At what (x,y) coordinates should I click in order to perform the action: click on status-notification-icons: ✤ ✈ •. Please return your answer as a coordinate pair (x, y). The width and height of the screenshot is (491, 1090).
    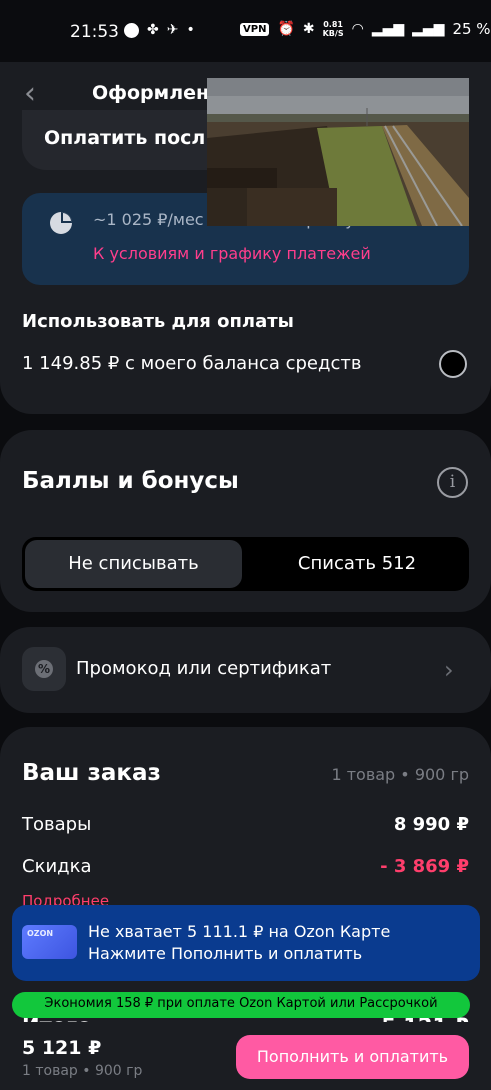
    Looking at the image, I should click on (159, 30).